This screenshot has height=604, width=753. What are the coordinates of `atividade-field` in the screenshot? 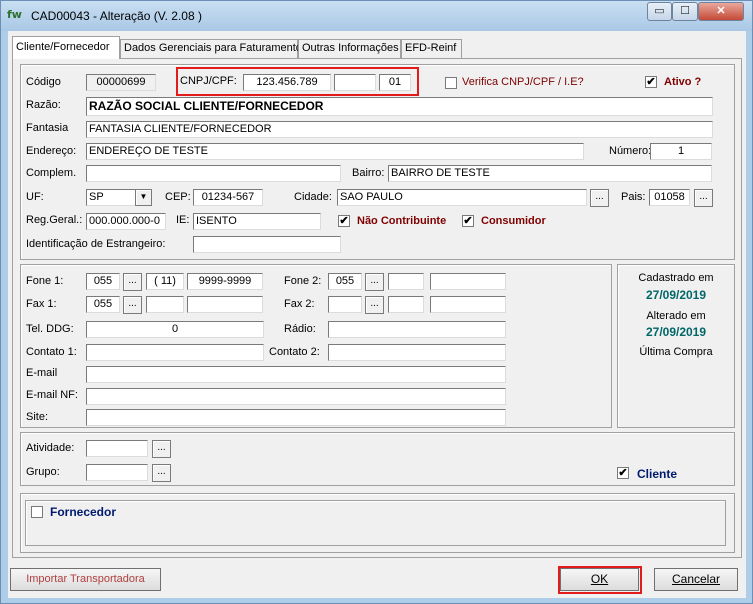 It's located at (117, 448).